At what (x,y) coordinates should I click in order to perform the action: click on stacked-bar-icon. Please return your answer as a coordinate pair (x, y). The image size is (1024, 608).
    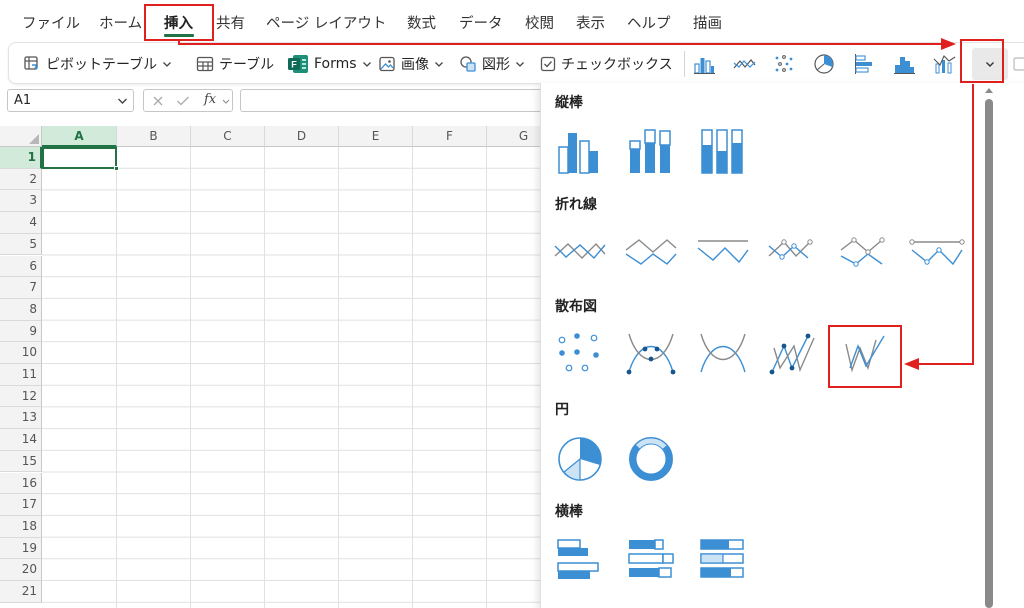
    Looking at the image, I should click on (651, 558).